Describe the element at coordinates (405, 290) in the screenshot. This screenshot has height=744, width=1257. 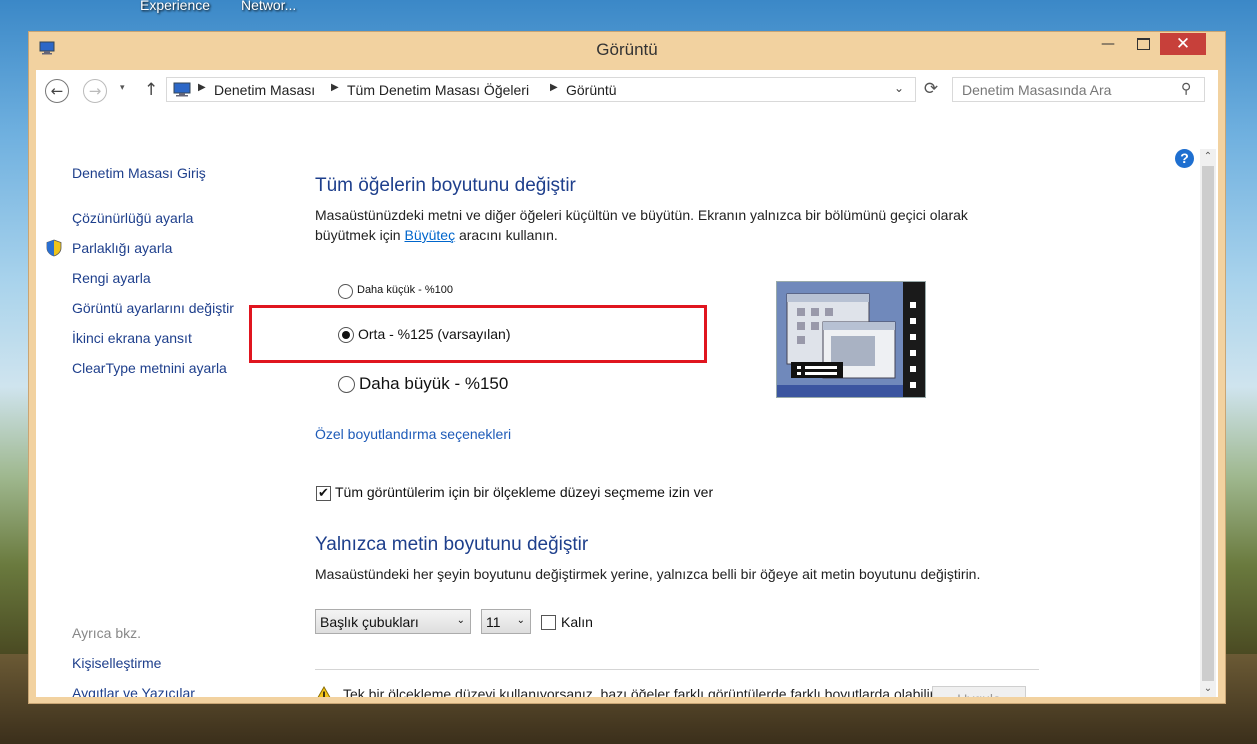
I see `radio-smaller-label: Daha küçük - %100` at that location.